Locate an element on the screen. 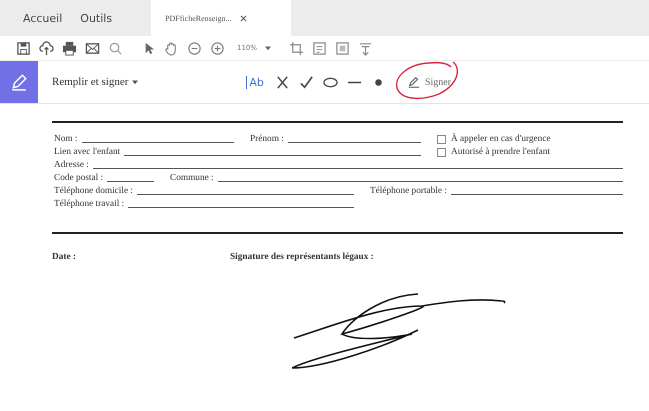  save-icon is located at coordinates (23, 48).